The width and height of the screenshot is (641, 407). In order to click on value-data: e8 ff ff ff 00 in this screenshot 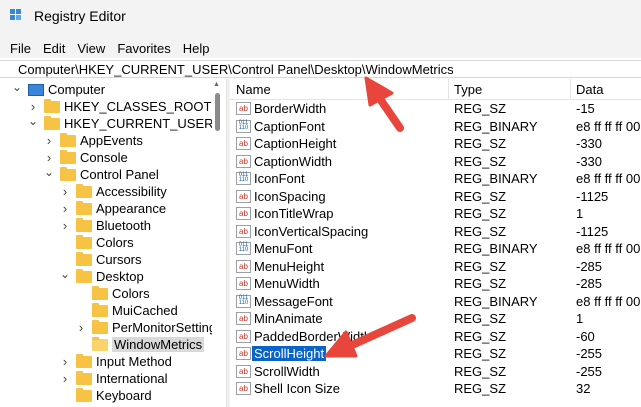, I will do `click(608, 126)`.